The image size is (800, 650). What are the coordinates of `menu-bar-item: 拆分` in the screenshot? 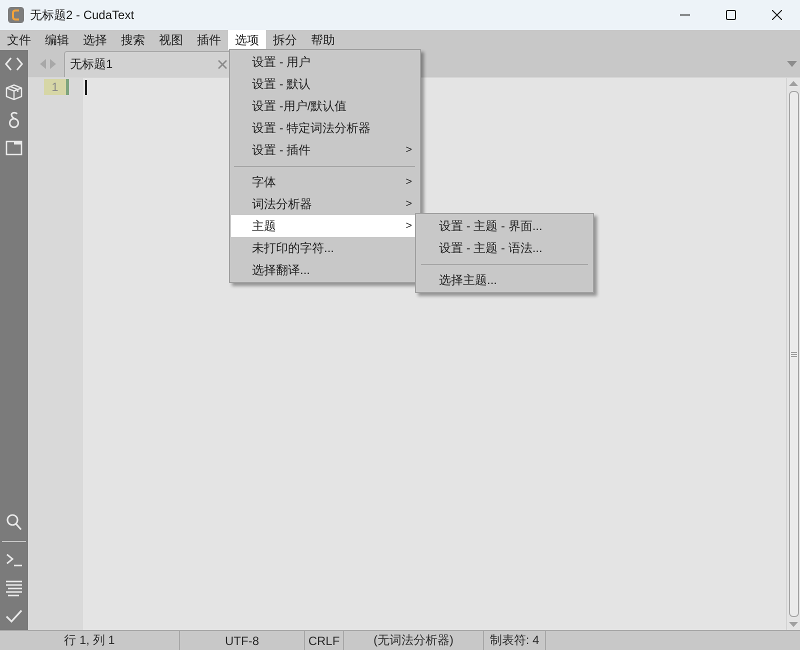 It's located at (285, 40).